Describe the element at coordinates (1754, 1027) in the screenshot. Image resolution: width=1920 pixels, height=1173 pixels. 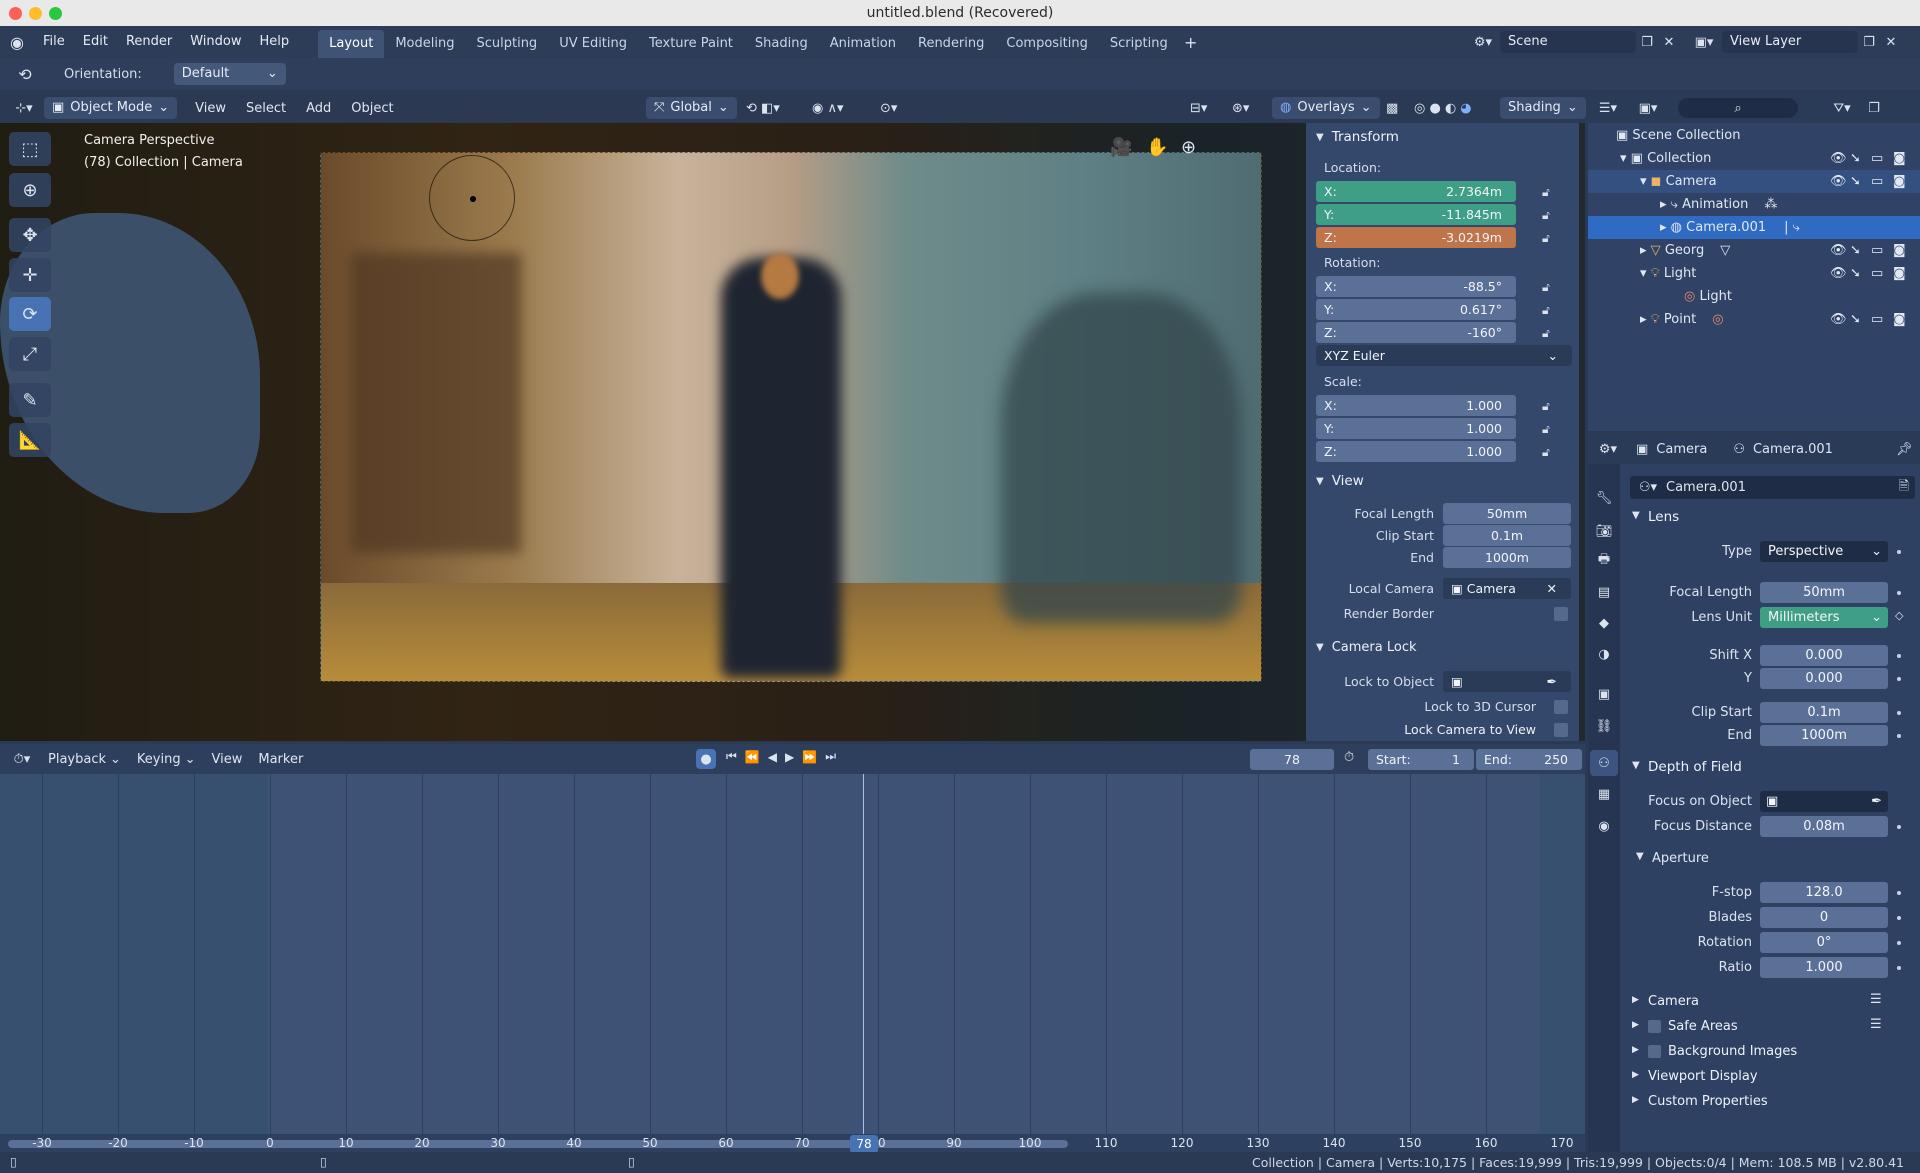
I see `safe-areas-panel-header: ▶ Safe Areas ☰` at that location.